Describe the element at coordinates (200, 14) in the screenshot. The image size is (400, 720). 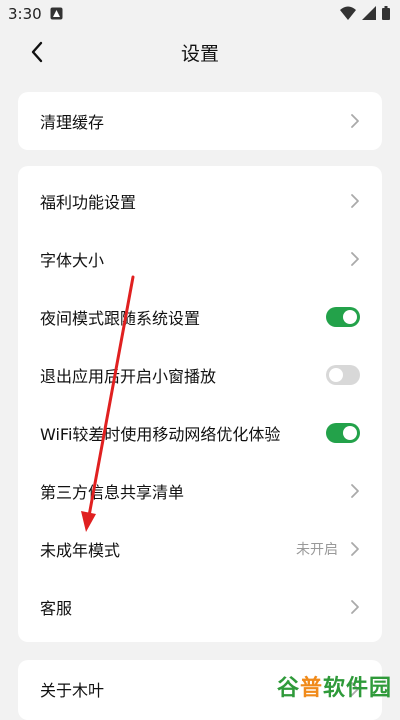
I see `status-bar: 3:30` at that location.